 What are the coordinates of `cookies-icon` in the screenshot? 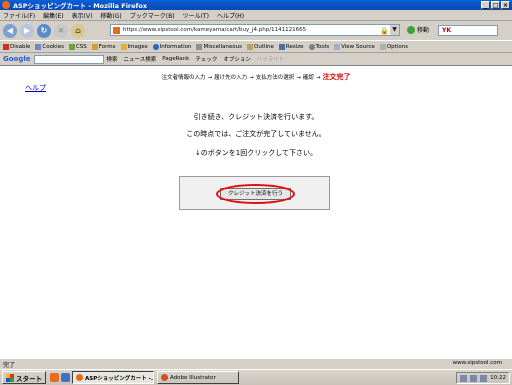 It's located at (38, 46).